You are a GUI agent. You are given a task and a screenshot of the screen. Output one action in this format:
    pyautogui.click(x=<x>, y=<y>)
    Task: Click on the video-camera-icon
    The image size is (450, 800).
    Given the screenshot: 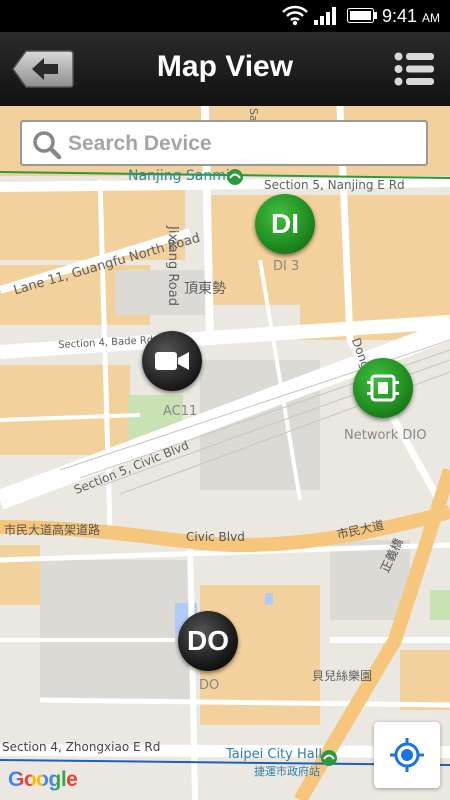 What is the action you would take?
    pyautogui.click(x=172, y=361)
    